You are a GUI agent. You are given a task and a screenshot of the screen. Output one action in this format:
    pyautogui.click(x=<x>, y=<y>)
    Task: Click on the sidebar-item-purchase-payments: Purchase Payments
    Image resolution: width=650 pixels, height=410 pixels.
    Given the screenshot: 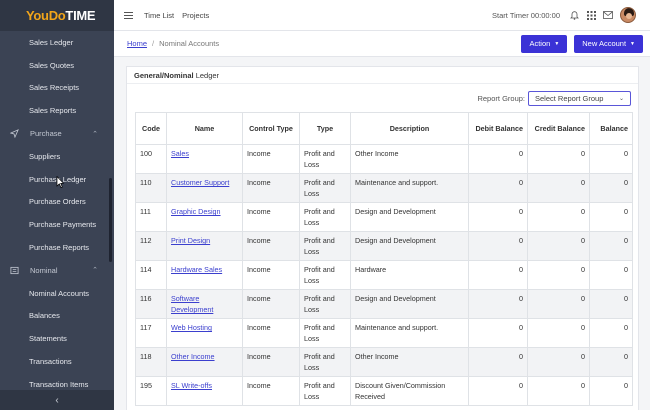 What is the action you would take?
    pyautogui.click(x=57, y=224)
    